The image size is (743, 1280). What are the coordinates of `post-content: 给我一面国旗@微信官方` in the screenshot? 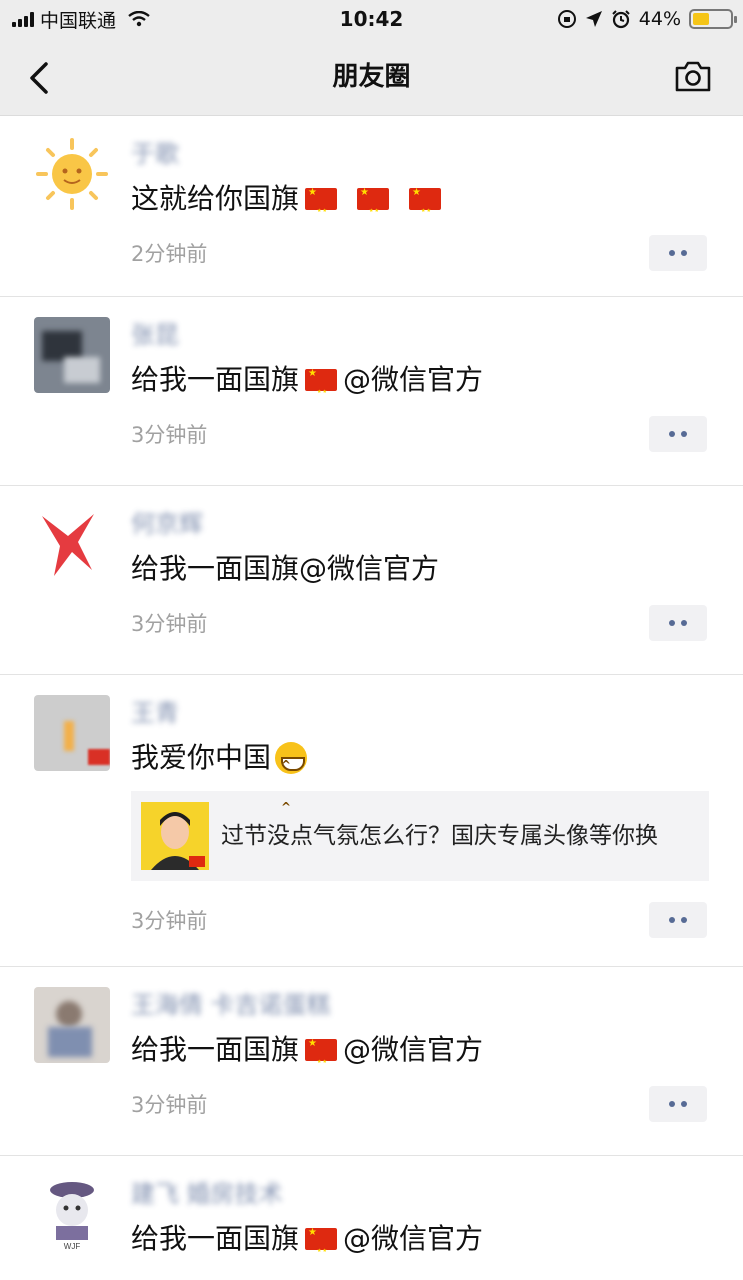 It's located at (419, 569).